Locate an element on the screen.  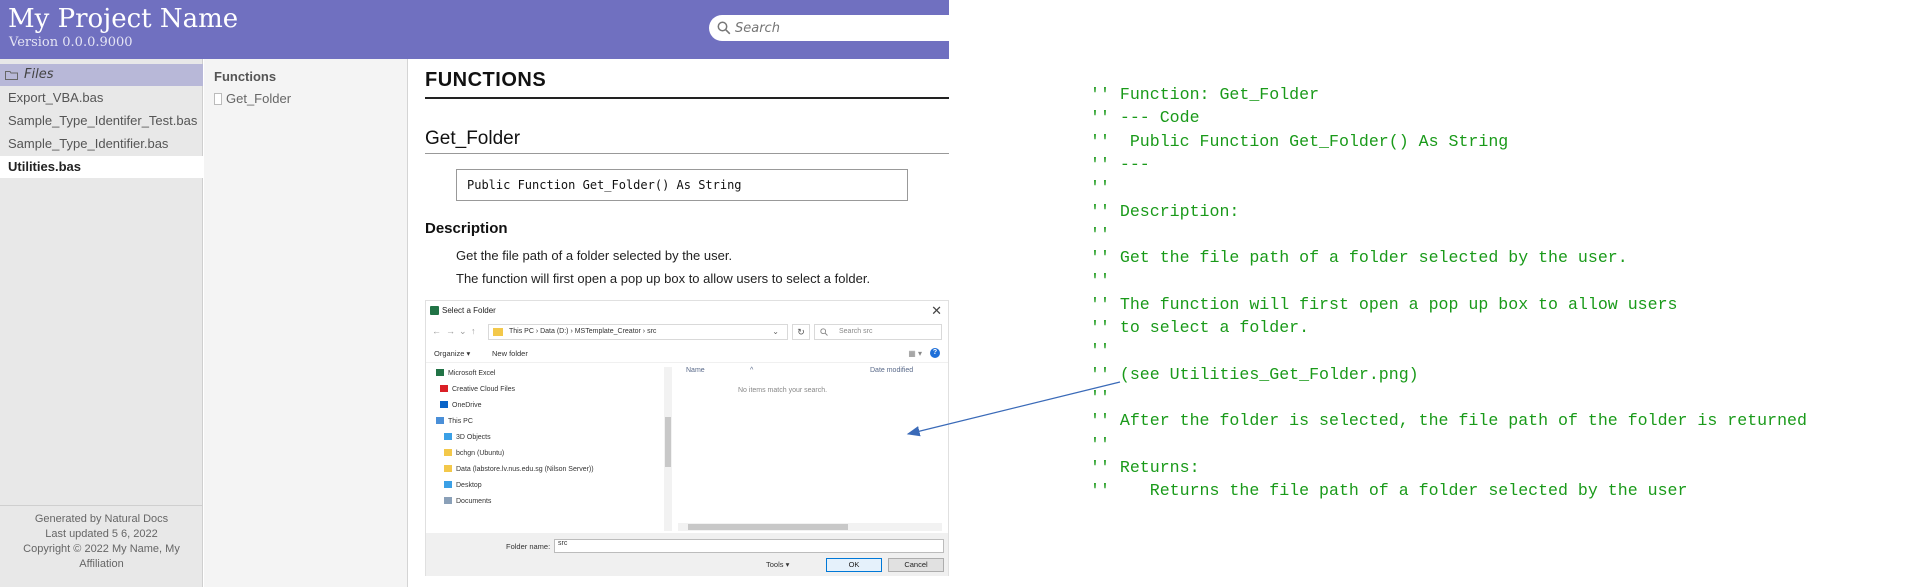
dialog-nav-item: bchgn (Ubuntu) is located at coordinates (474, 455).